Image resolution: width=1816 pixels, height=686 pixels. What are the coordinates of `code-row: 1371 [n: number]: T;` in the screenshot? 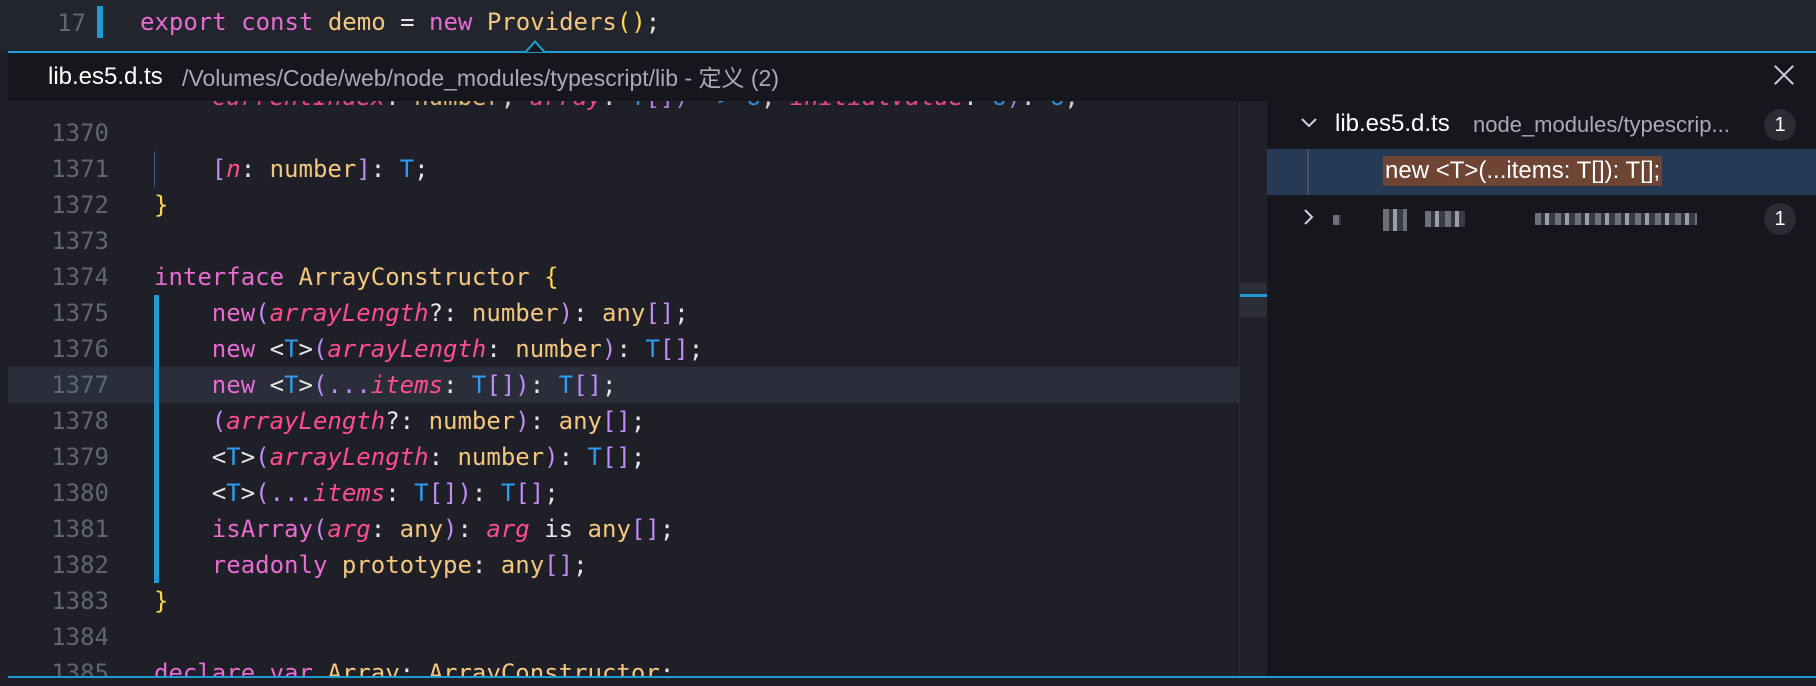 It's located at (623, 169).